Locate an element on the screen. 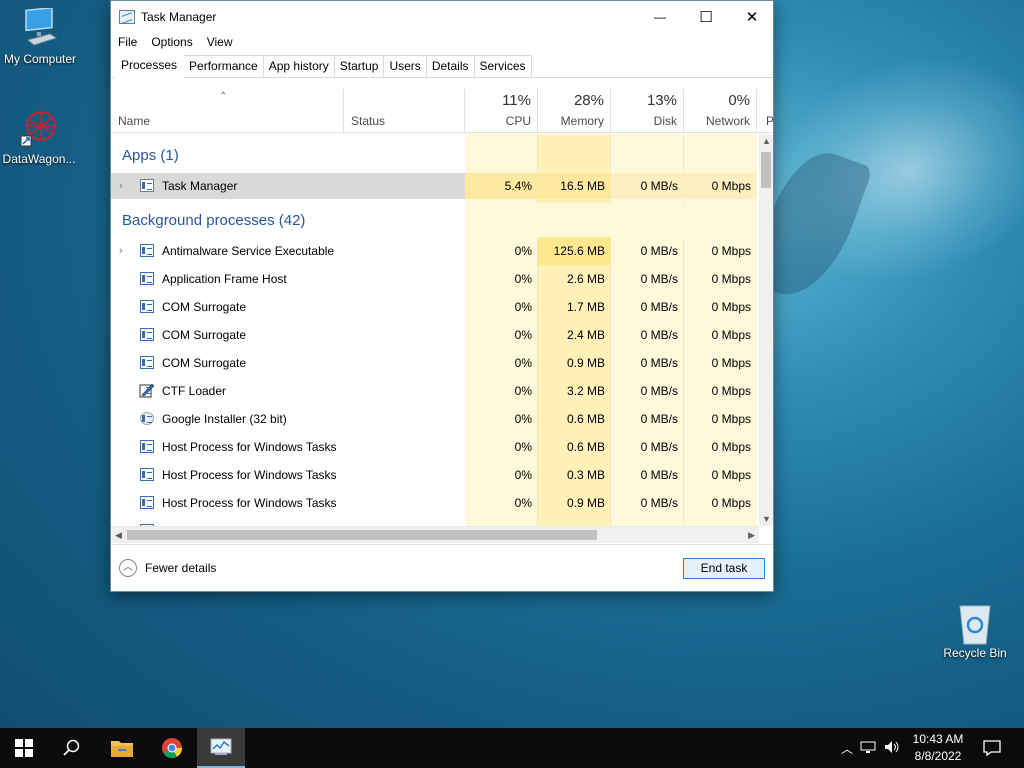 The image size is (1024, 768). fewer-details-label: Fewer details is located at coordinates (181, 568).